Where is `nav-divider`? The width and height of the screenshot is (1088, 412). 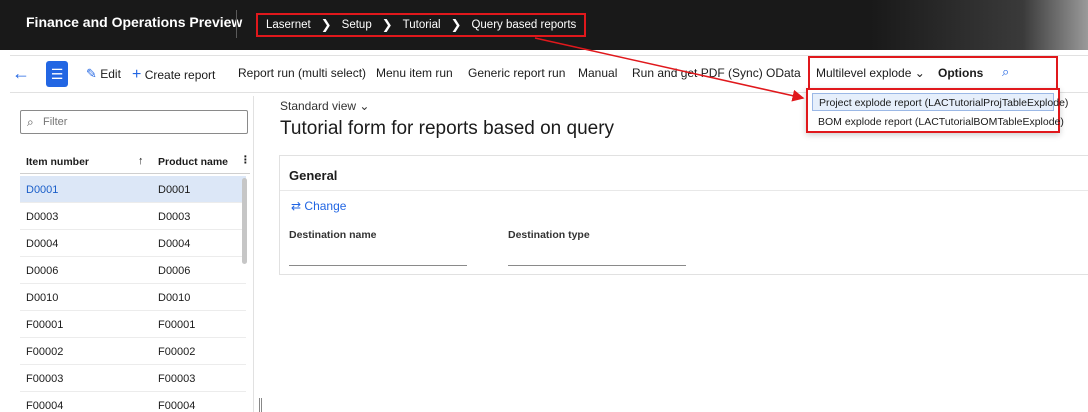
nav-divider is located at coordinates (236, 24).